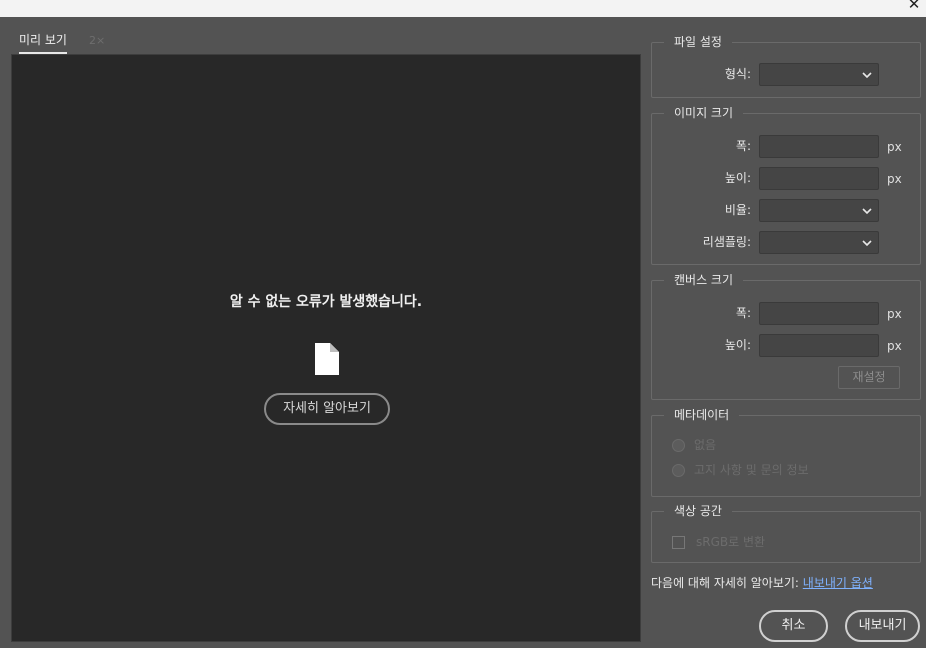 Image resolution: width=926 pixels, height=648 pixels. Describe the element at coordinates (819, 345) in the screenshot. I see `canvas-height-input` at that location.